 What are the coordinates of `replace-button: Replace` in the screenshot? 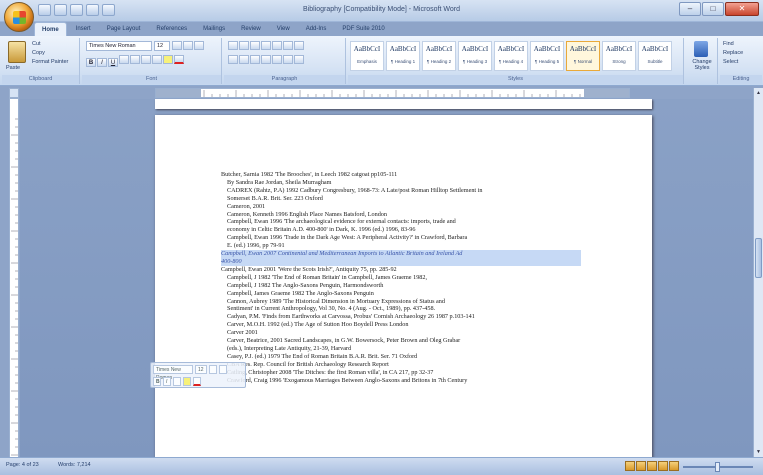 It's located at (733, 53).